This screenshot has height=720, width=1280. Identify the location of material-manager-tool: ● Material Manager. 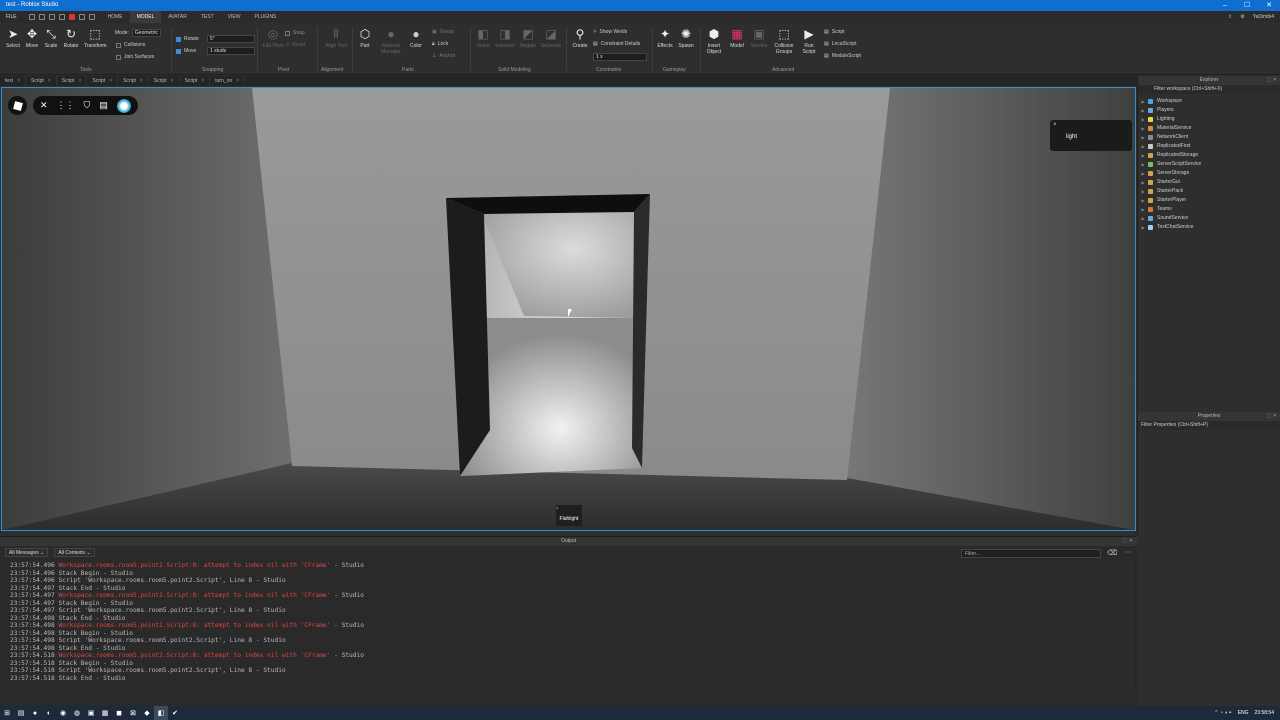
(391, 41).